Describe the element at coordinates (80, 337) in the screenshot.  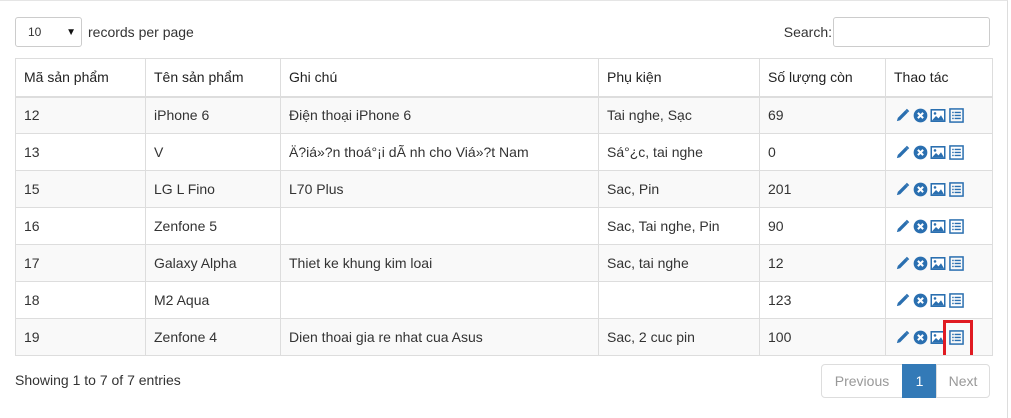
I see `product-id-cell: 19` at that location.